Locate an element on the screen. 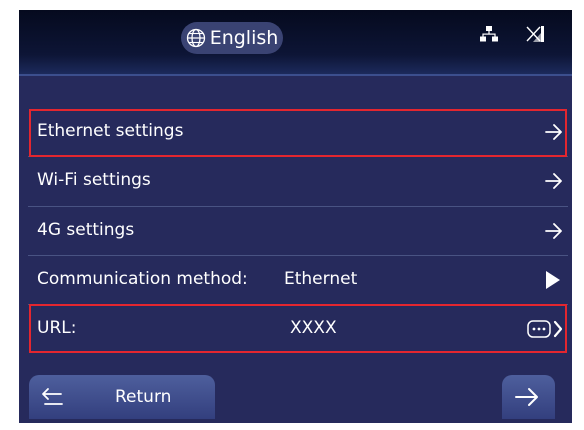  return-arrow-icon is located at coordinates (52, 396).